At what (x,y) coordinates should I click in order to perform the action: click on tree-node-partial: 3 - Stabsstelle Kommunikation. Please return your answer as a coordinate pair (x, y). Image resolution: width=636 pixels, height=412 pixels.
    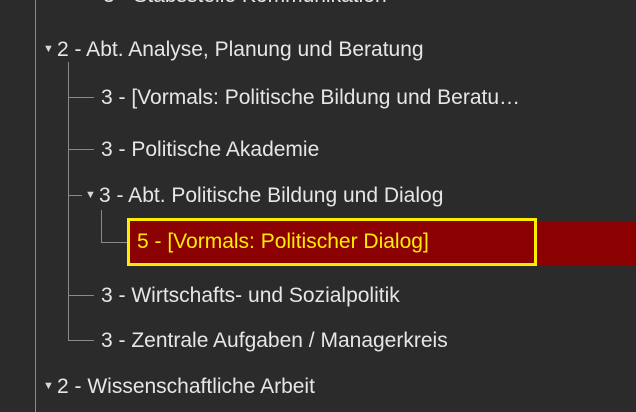
    Looking at the image, I should click on (318, 8).